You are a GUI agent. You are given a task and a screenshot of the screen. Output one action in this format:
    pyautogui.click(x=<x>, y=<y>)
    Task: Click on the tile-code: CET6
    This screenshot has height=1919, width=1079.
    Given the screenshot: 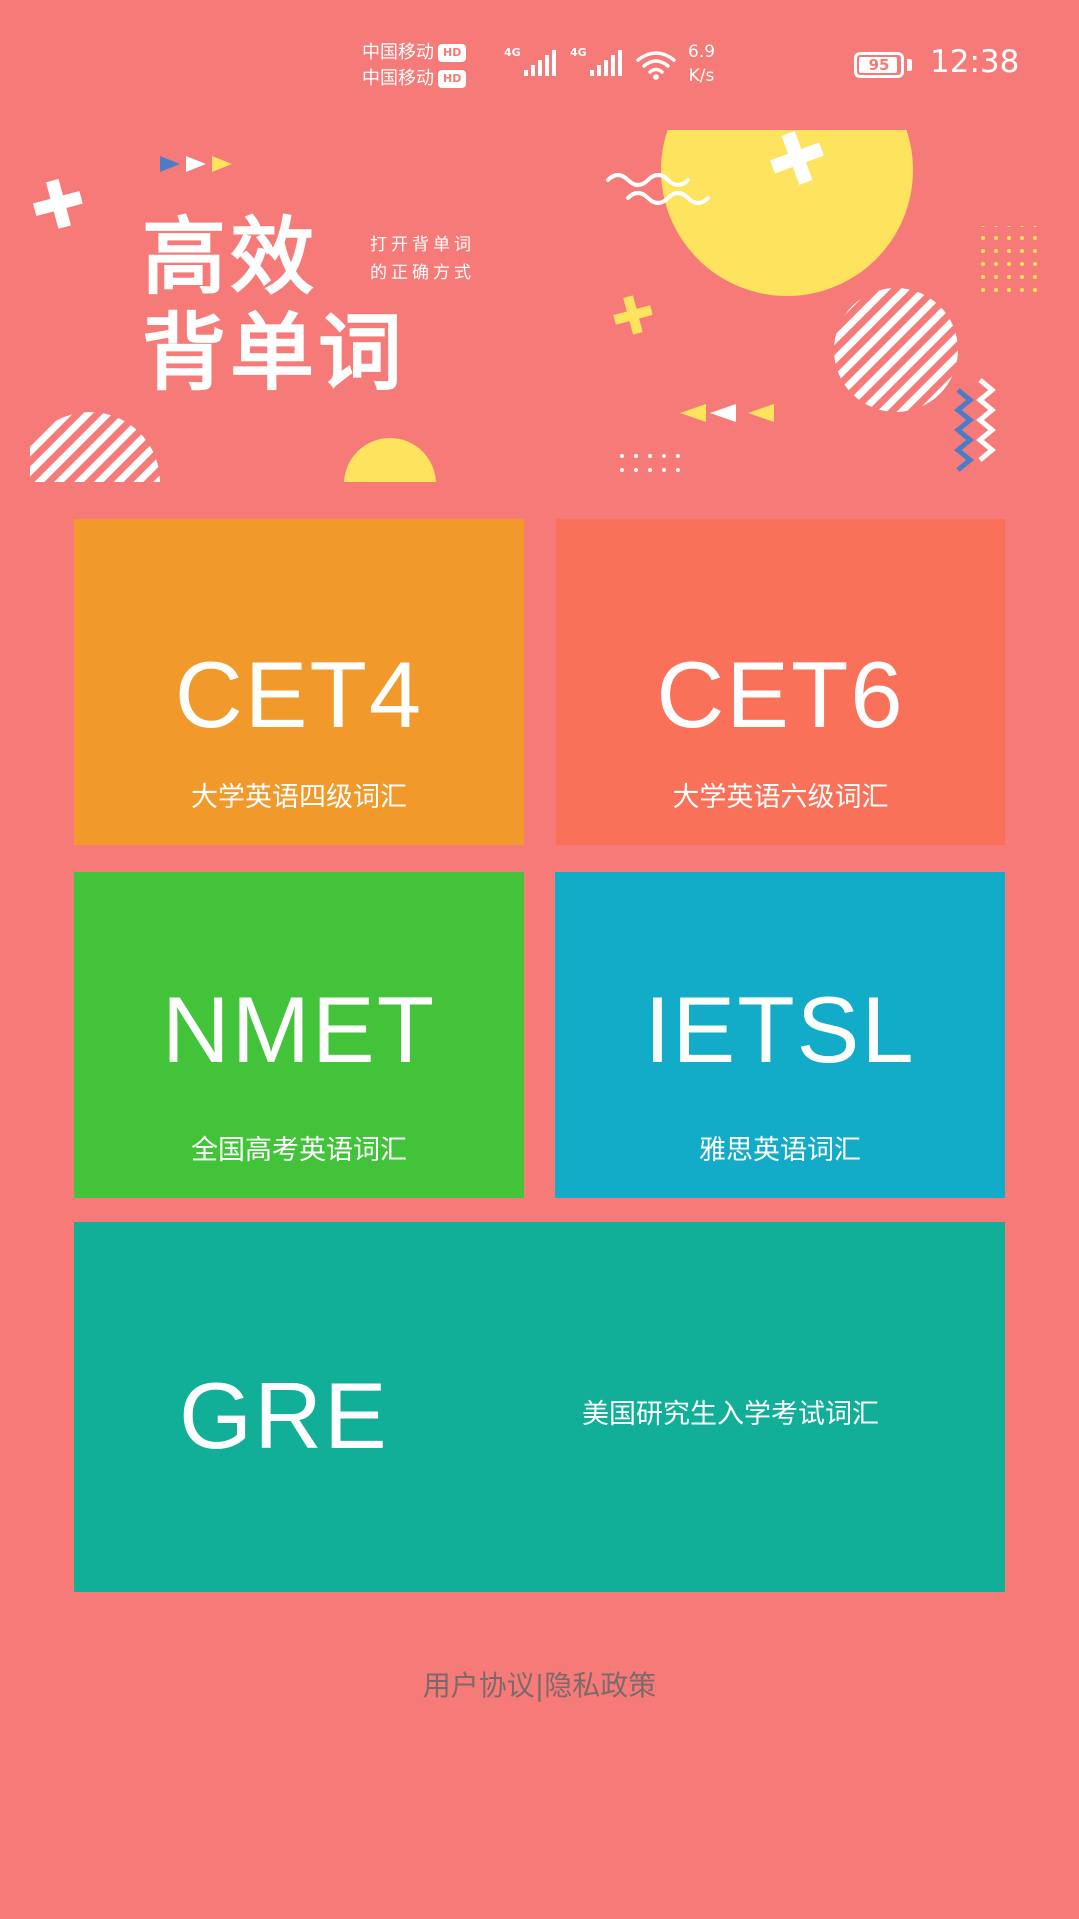 What is the action you would take?
    pyautogui.click(x=780, y=694)
    